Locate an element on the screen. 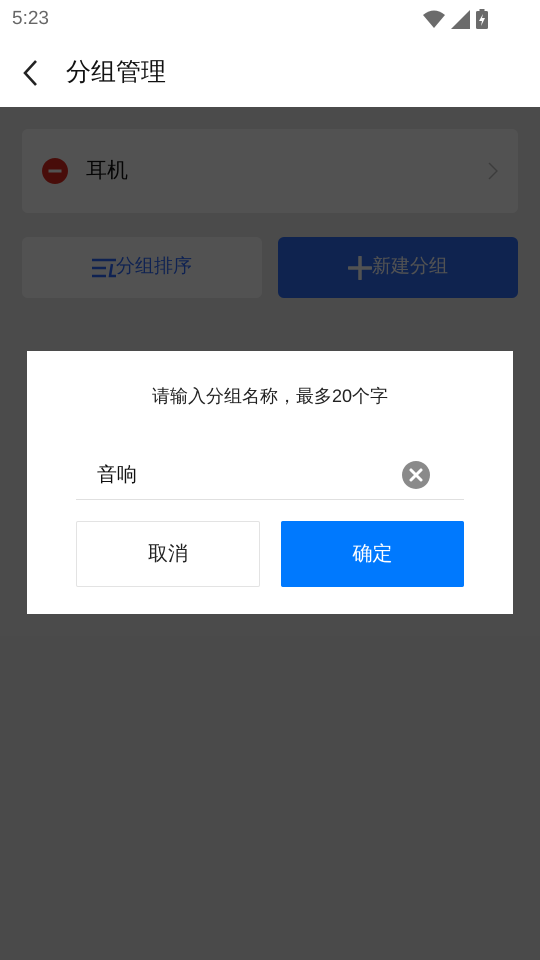 The height and width of the screenshot is (960, 540). battery-icon is located at coordinates (482, 19).